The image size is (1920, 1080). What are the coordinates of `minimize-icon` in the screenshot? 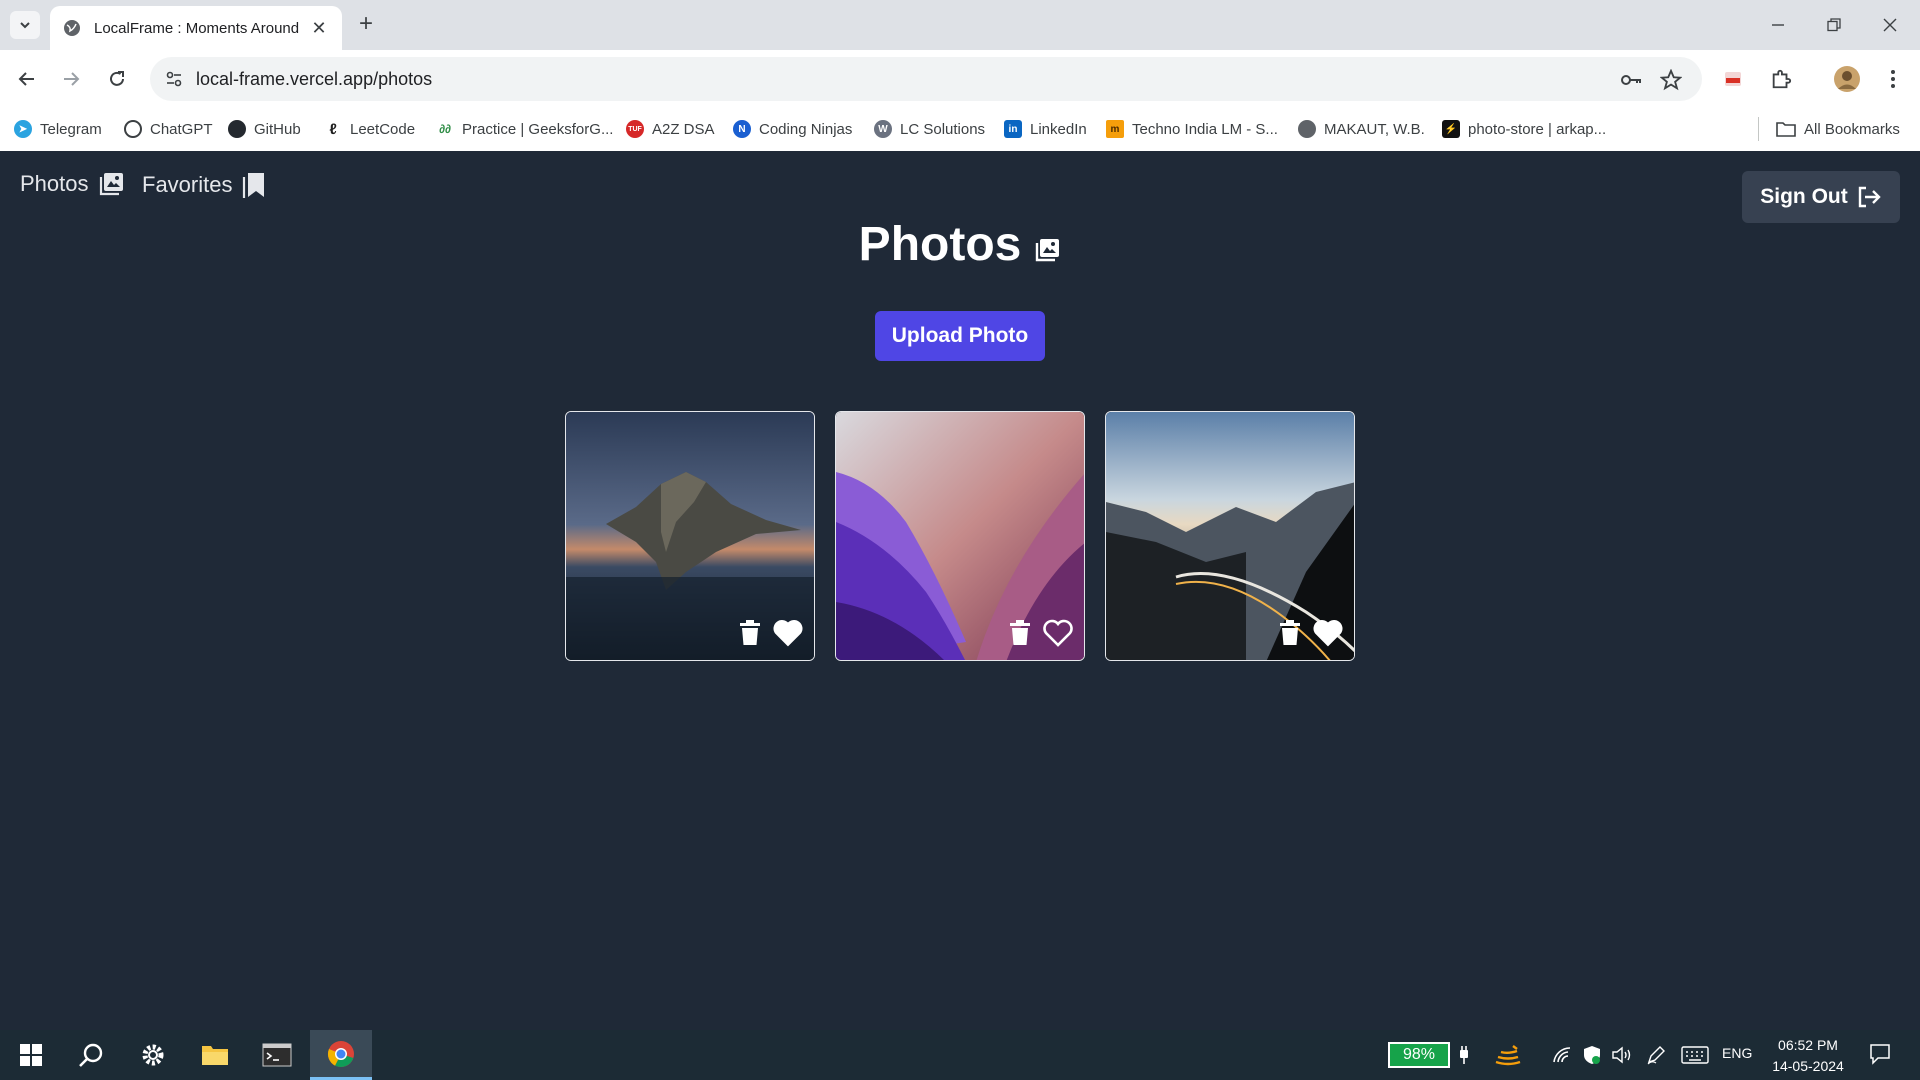 It's located at (1778, 25).